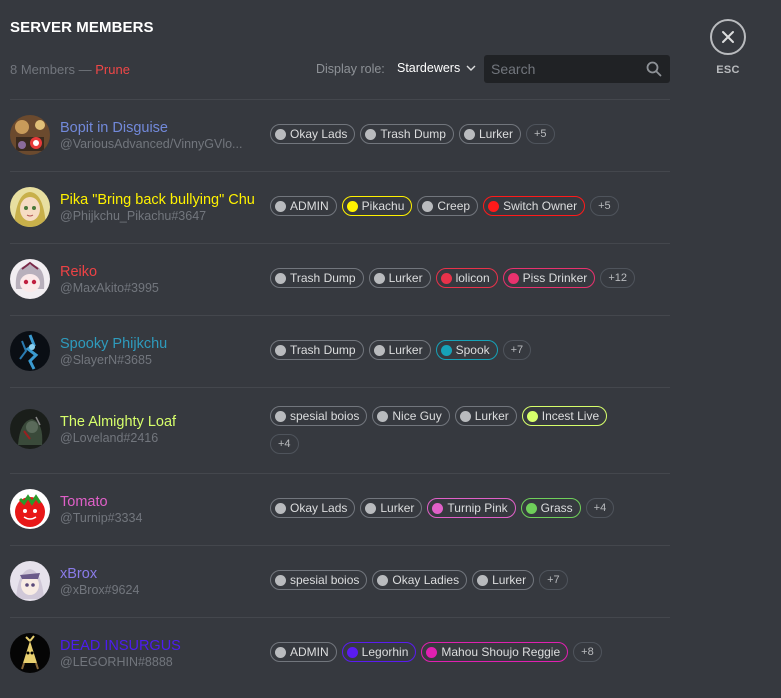 The height and width of the screenshot is (698, 781). I want to click on more-roles-button: +12, so click(617, 278).